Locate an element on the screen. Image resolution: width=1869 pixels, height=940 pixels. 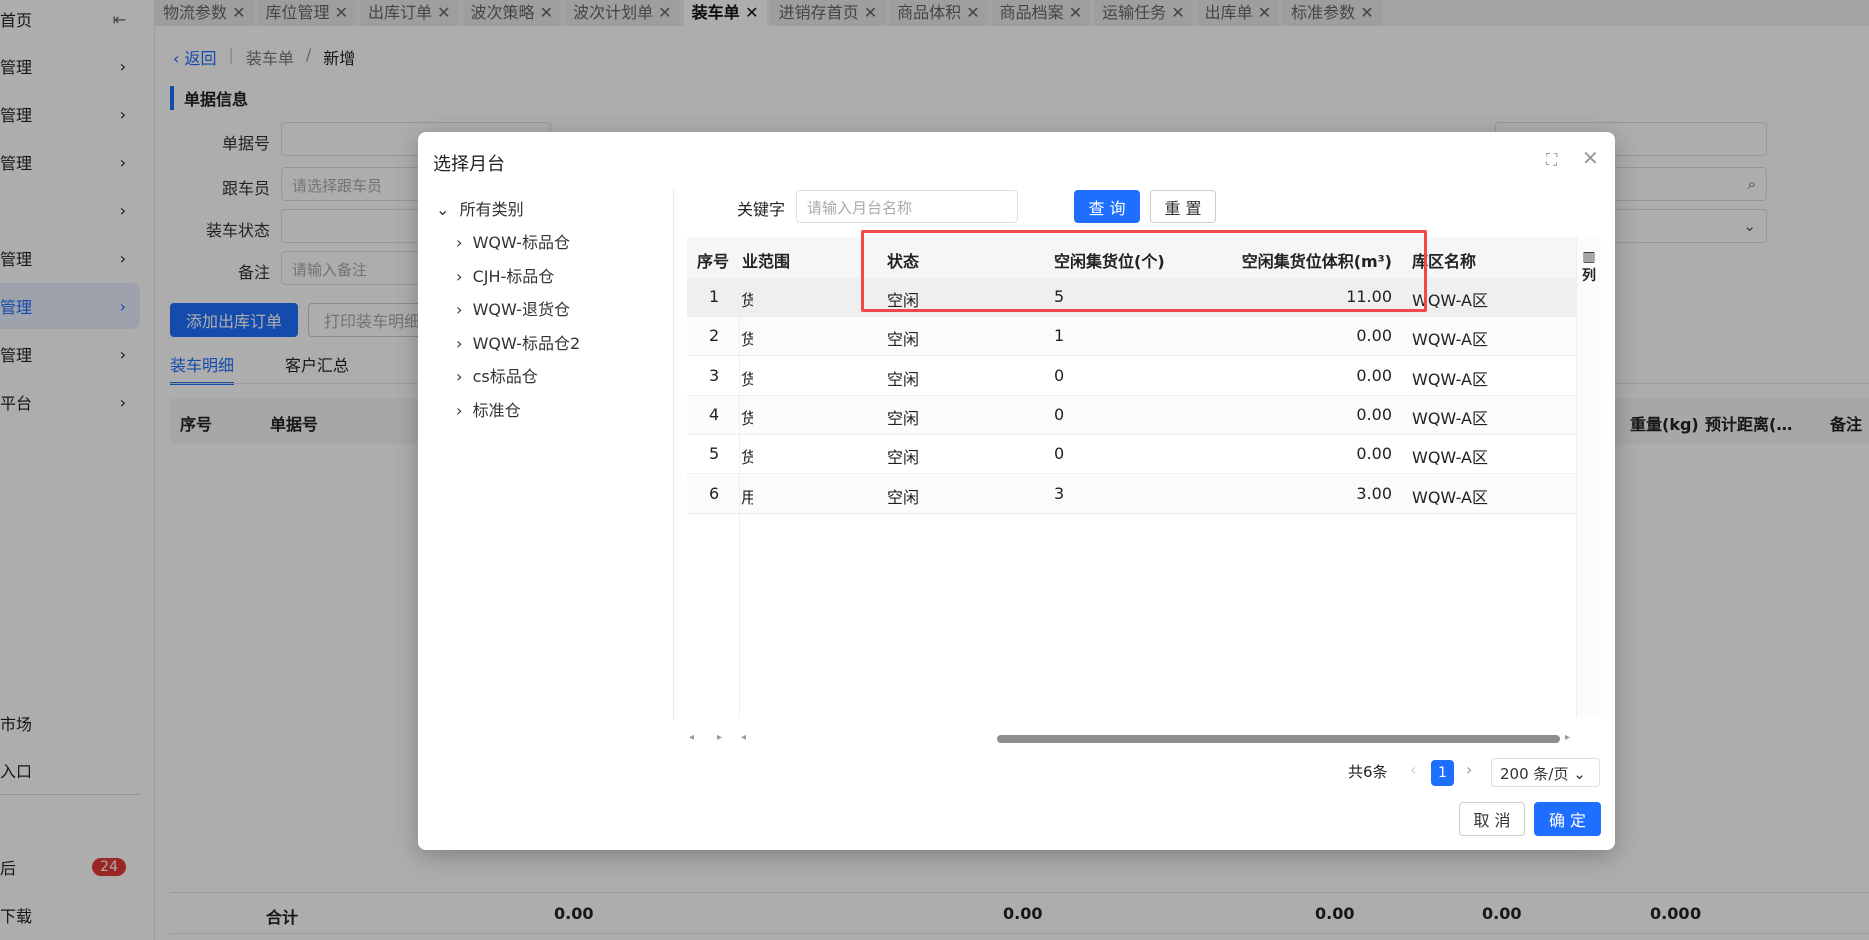
tree-node: › WQW-退货仓 is located at coordinates (513, 308).